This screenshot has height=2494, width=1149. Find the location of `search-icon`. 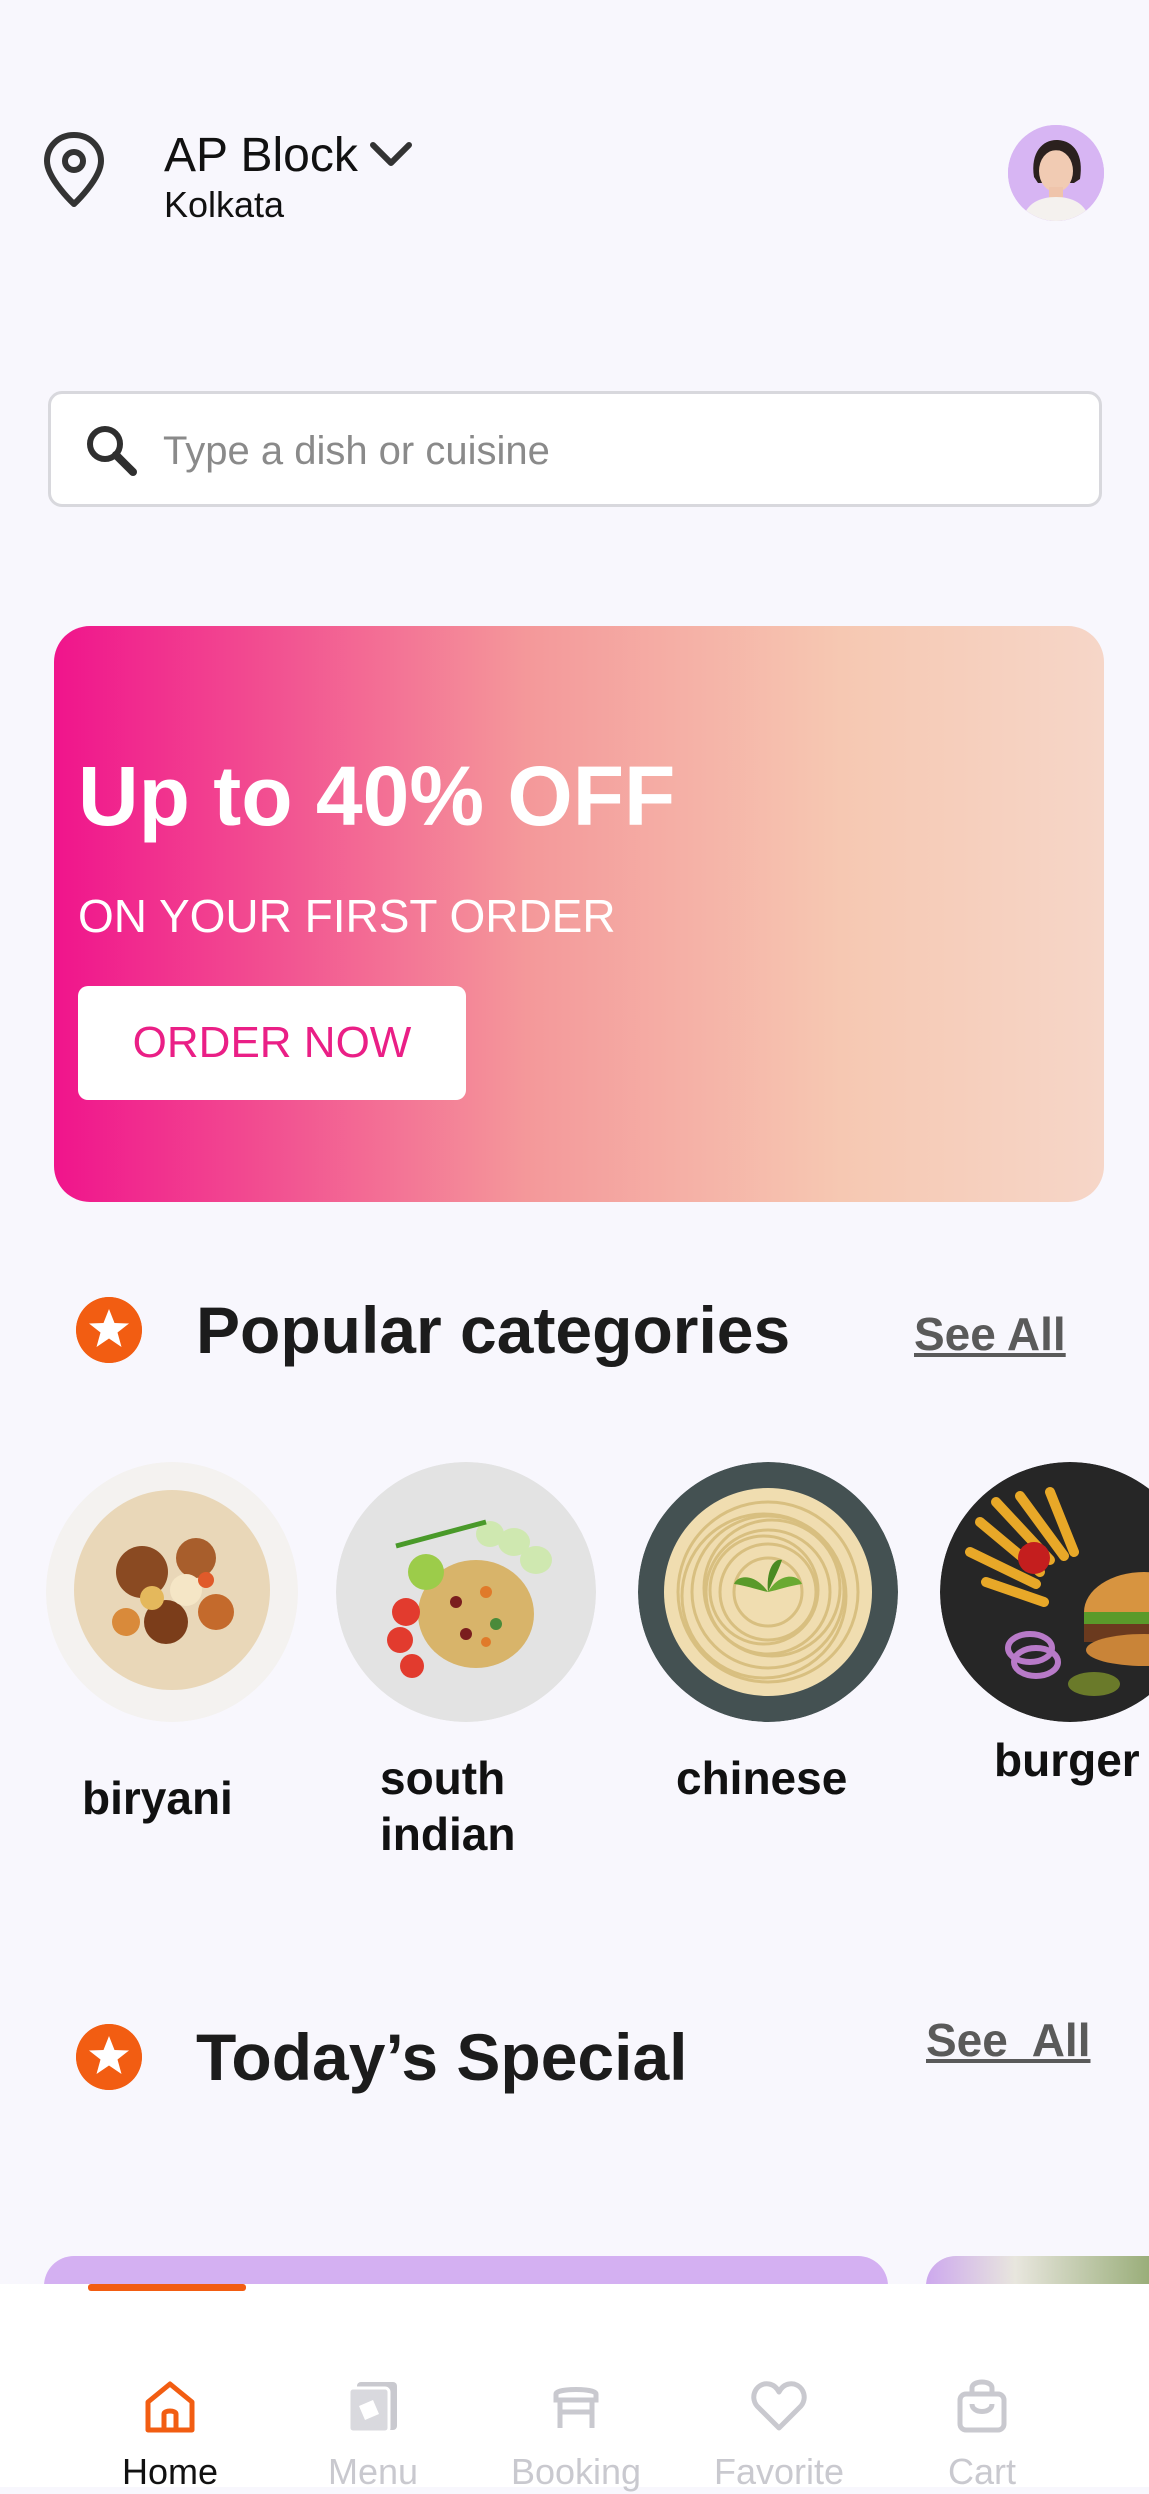

search-icon is located at coordinates (112, 451).